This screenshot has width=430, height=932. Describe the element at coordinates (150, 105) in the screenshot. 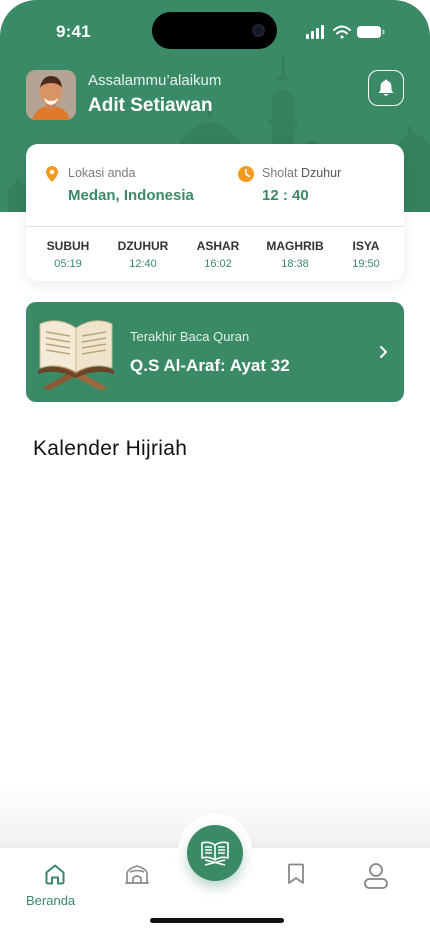

I see `user-name: Adit Setiawan` at that location.